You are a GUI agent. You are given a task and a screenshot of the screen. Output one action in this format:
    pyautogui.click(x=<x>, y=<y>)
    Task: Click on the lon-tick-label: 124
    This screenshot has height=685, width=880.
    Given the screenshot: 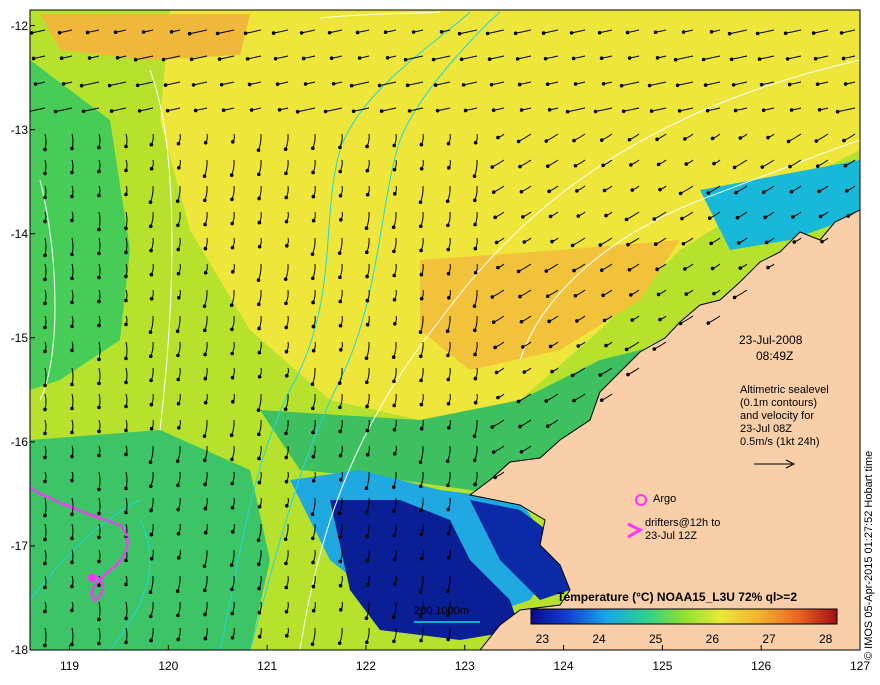 What is the action you would take?
    pyautogui.click(x=563, y=666)
    